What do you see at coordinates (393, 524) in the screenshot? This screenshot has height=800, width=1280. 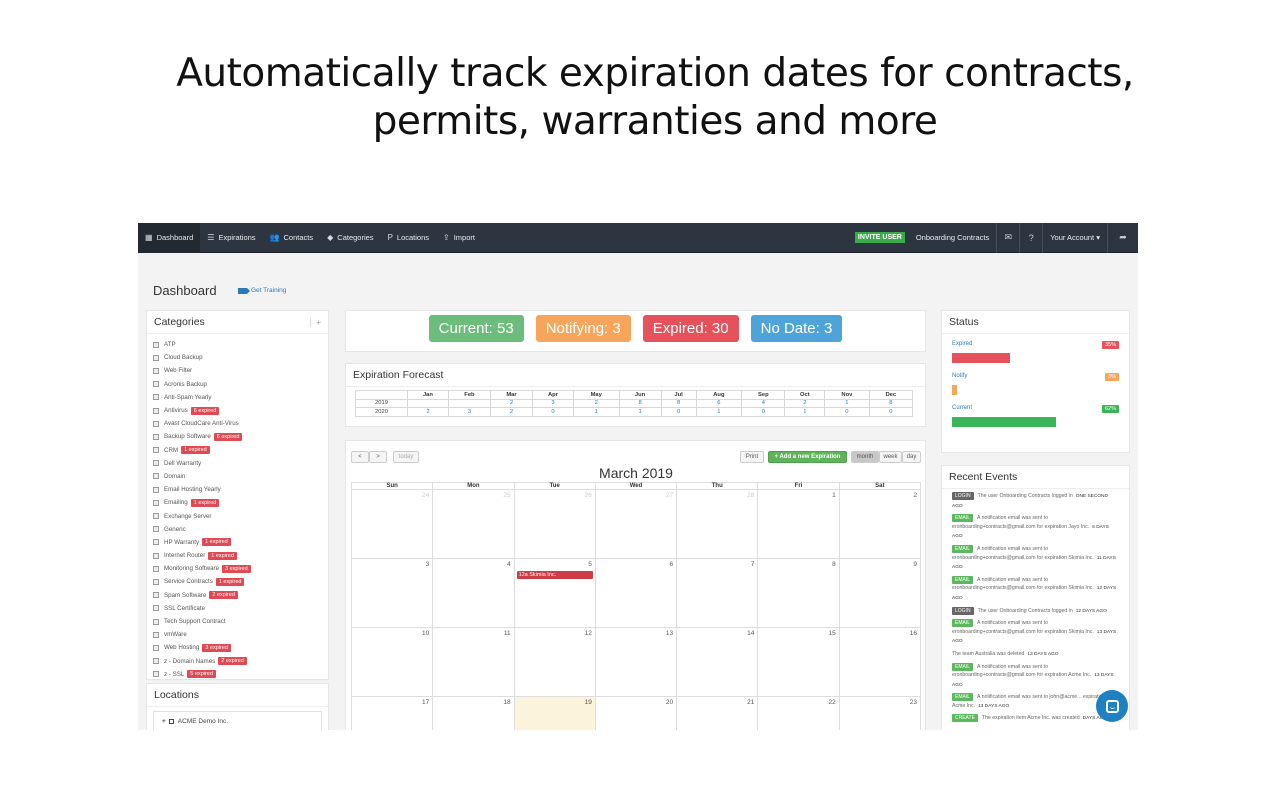 I see `calendar-day: 24` at bounding box center [393, 524].